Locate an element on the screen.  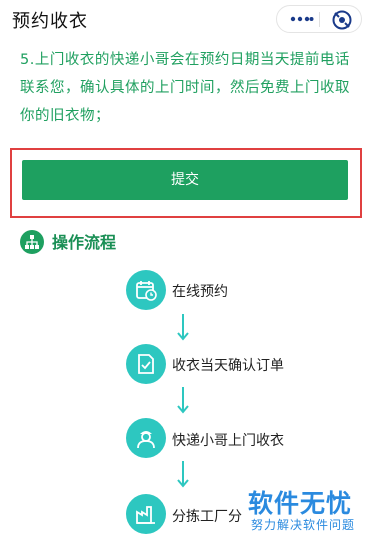
check-document-icon is located at coordinates (146, 364).